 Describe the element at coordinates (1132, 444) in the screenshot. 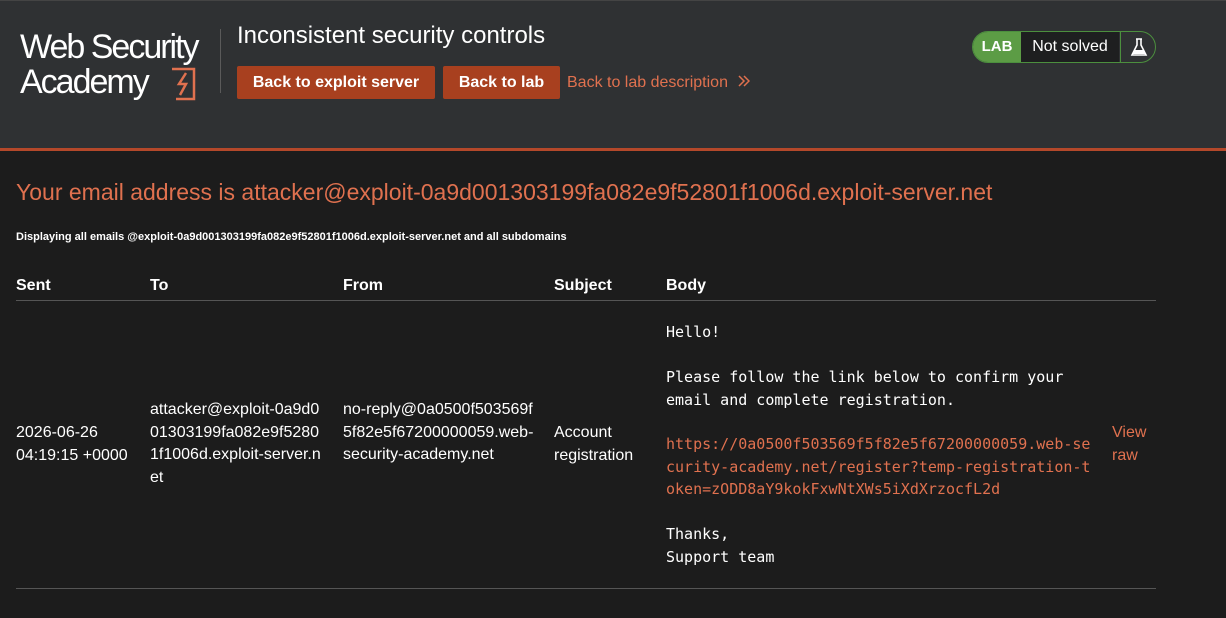

I see `view-raw-link: View raw` at that location.